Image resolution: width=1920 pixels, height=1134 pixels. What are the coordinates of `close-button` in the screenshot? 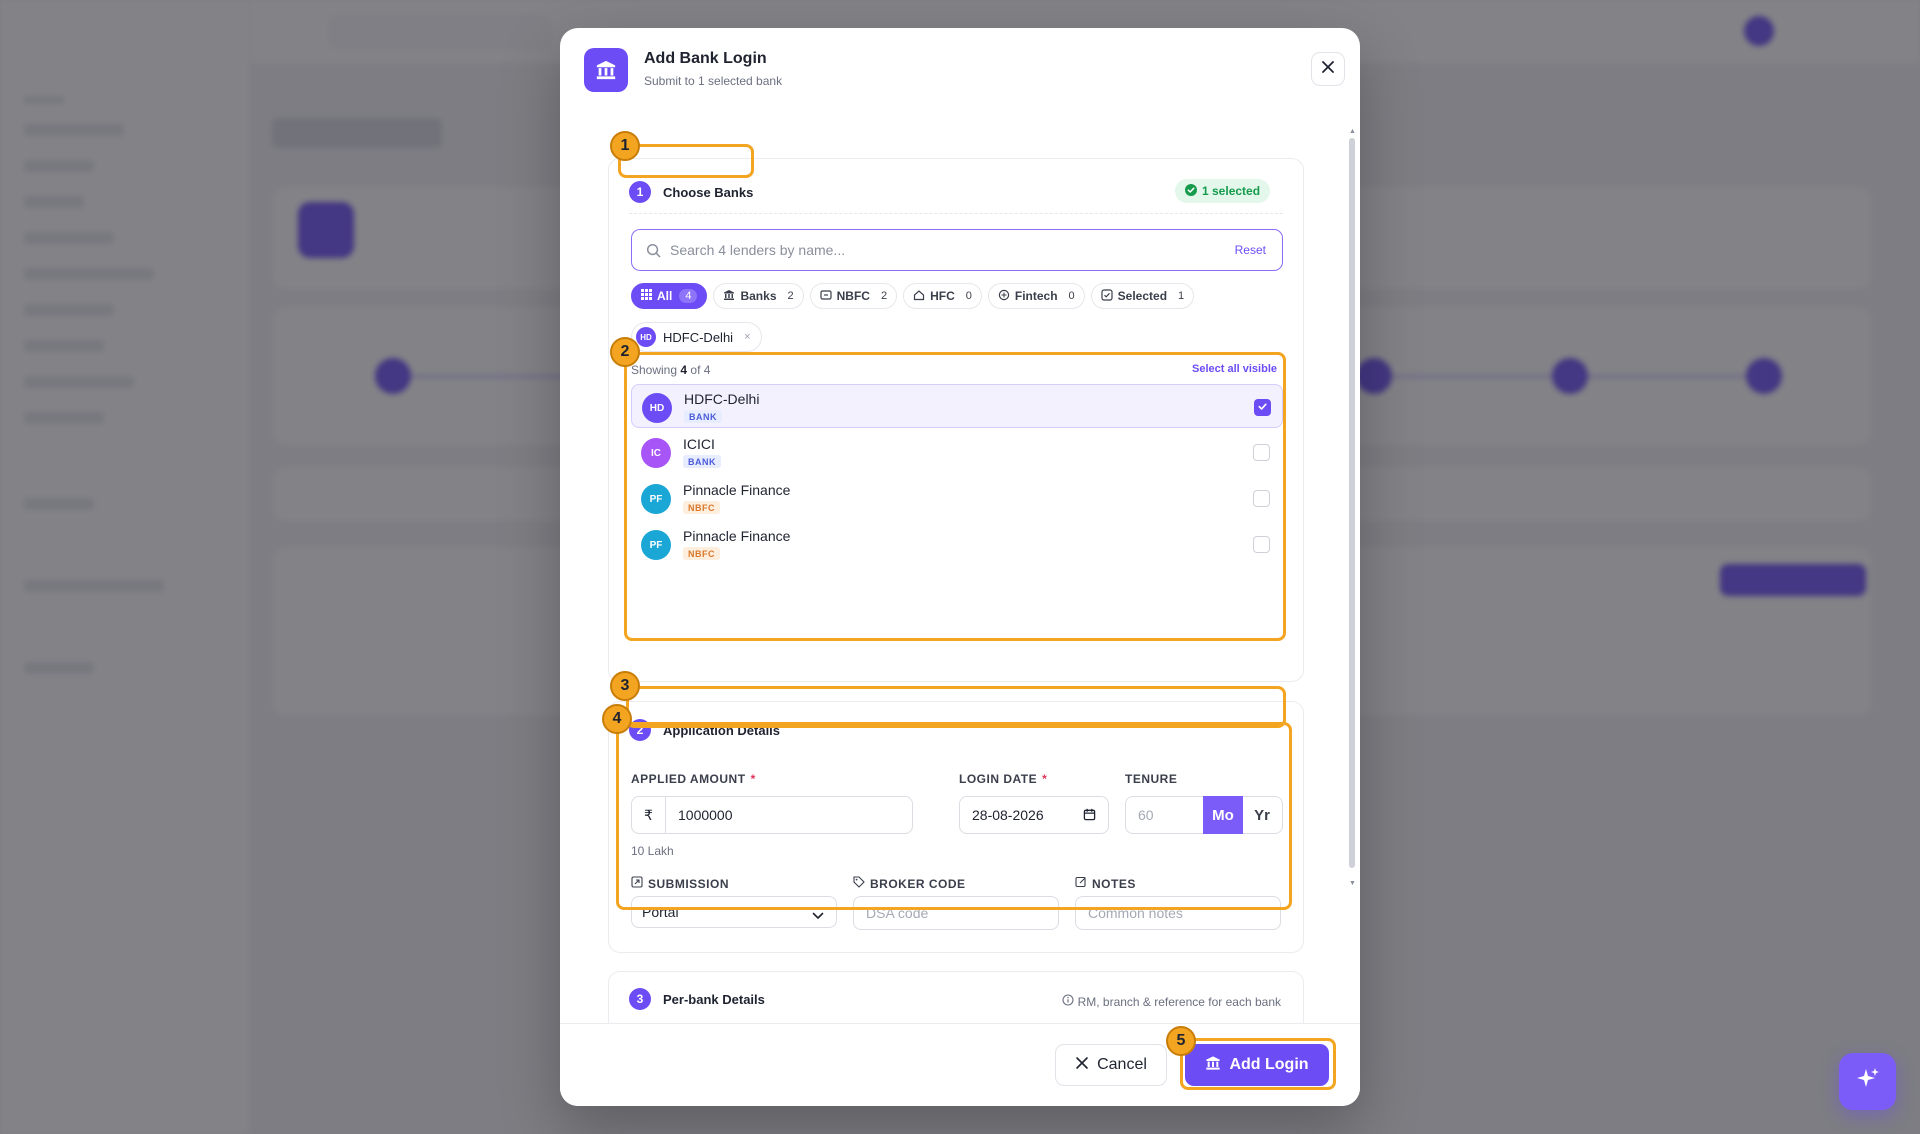 It's located at (1328, 69).